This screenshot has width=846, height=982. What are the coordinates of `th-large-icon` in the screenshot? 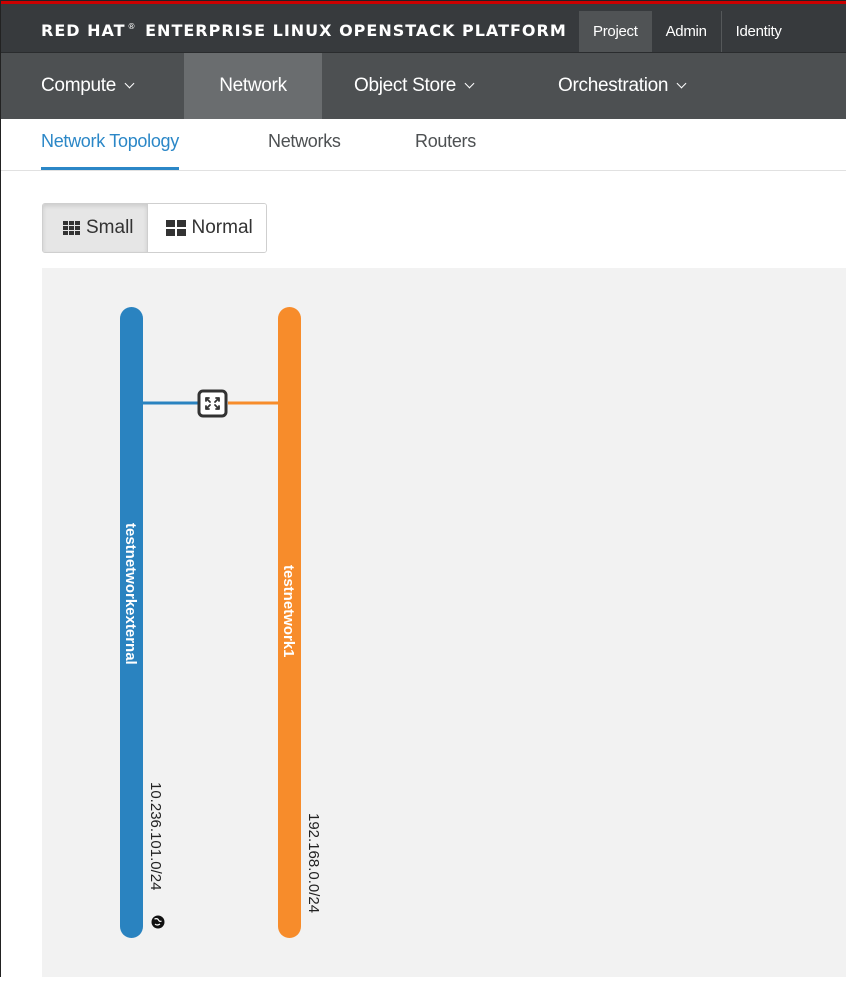 It's located at (175, 228).